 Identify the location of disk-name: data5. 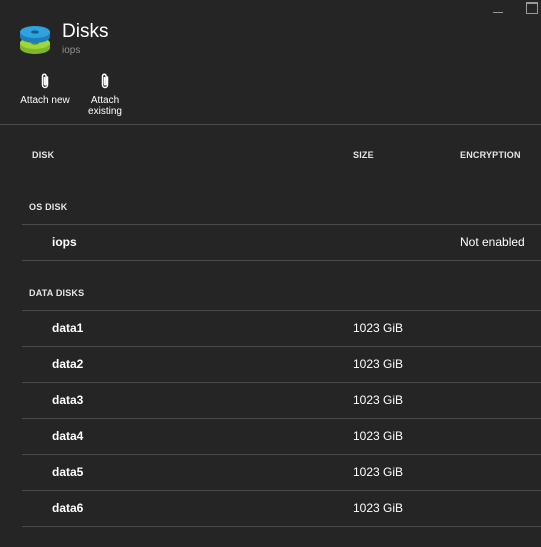
(68, 472).